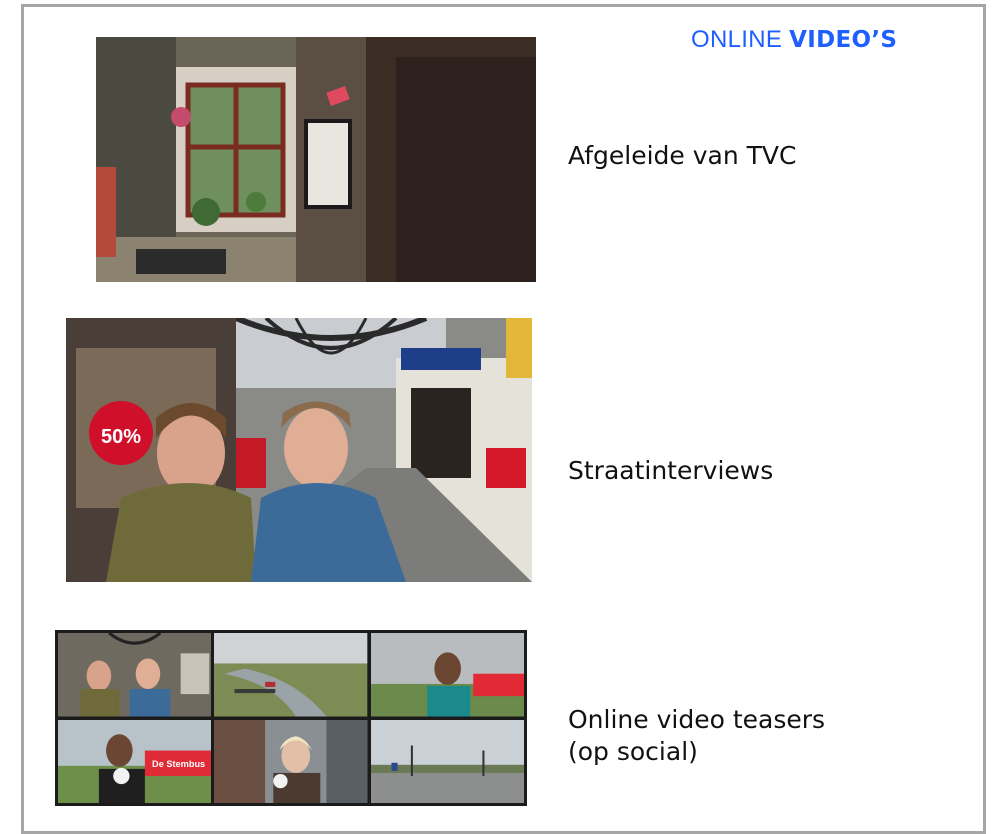 Image resolution: width=992 pixels, height=834 pixels. What do you see at coordinates (316, 159) in the screenshot?
I see `tvc-video-thumbnail` at bounding box center [316, 159].